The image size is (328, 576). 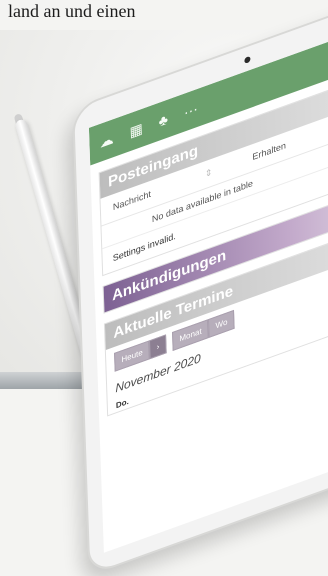 What do you see at coordinates (221, 323) in the screenshot?
I see `week-view-button: Wo` at bounding box center [221, 323].